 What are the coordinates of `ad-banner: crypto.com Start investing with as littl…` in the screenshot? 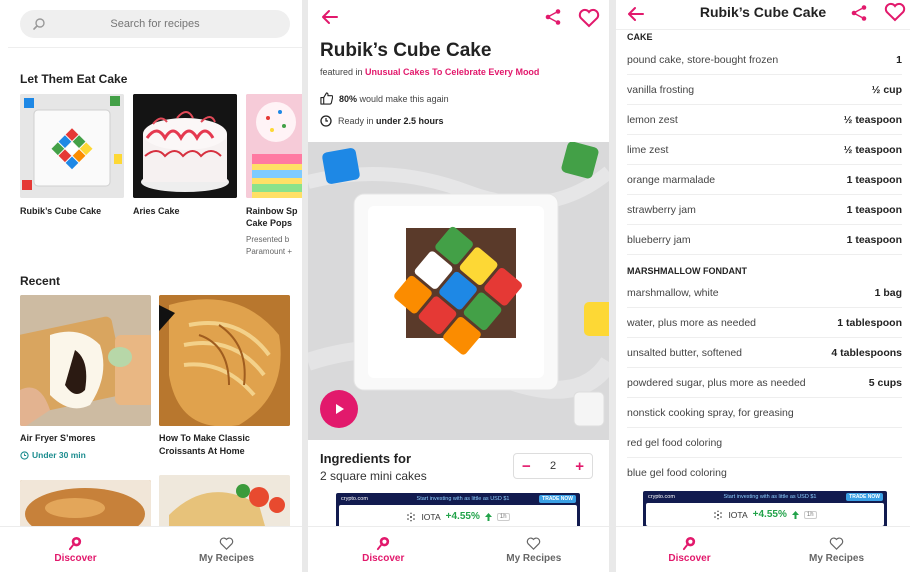 It's located at (765, 510).